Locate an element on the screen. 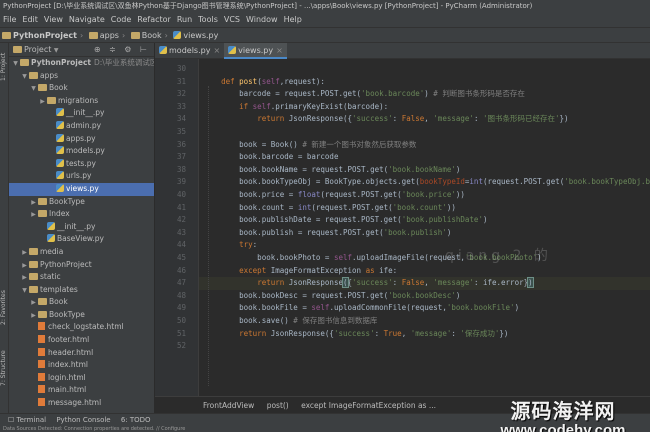 Image resolution: width=650 pixels, height=432 pixels. menu-navigate: Navigate is located at coordinates (87, 19).